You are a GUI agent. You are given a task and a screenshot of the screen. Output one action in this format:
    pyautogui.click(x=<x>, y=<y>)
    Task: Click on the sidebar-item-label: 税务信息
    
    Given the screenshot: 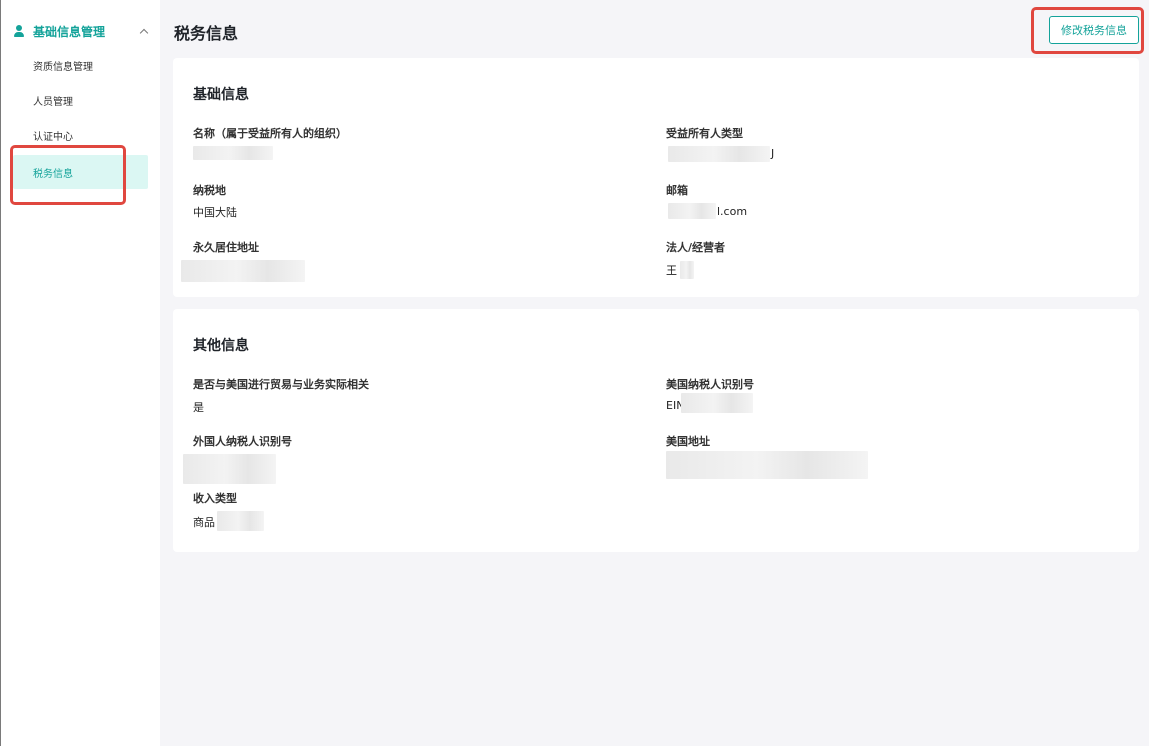 What is the action you would take?
    pyautogui.click(x=53, y=174)
    